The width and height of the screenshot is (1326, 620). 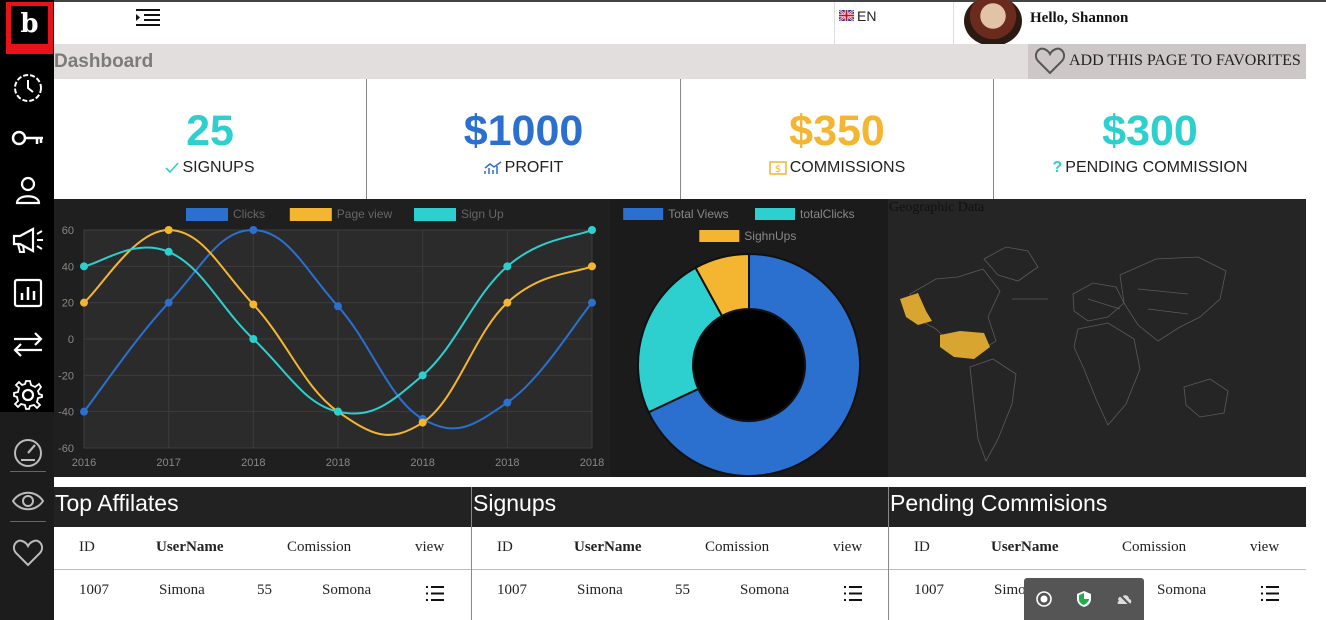 What do you see at coordinates (29, 25) in the screenshot?
I see `logo-letter: b` at bounding box center [29, 25].